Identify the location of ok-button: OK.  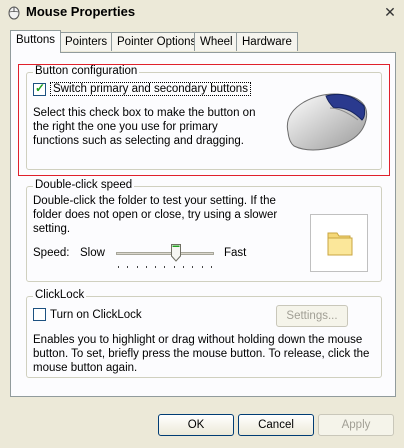
(196, 425).